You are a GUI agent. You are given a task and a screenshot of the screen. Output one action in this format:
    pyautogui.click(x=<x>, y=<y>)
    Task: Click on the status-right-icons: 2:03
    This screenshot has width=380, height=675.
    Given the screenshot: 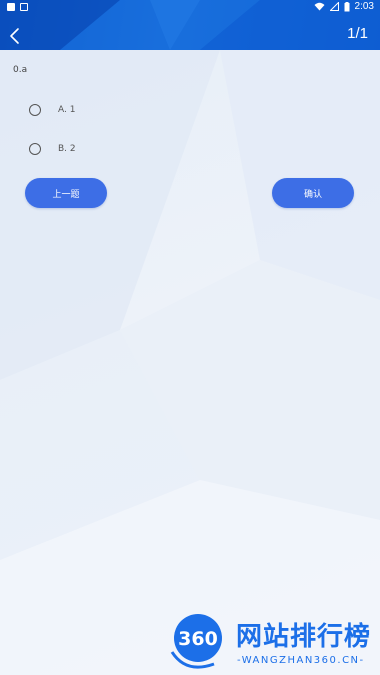 What is the action you would take?
    pyautogui.click(x=344, y=6)
    